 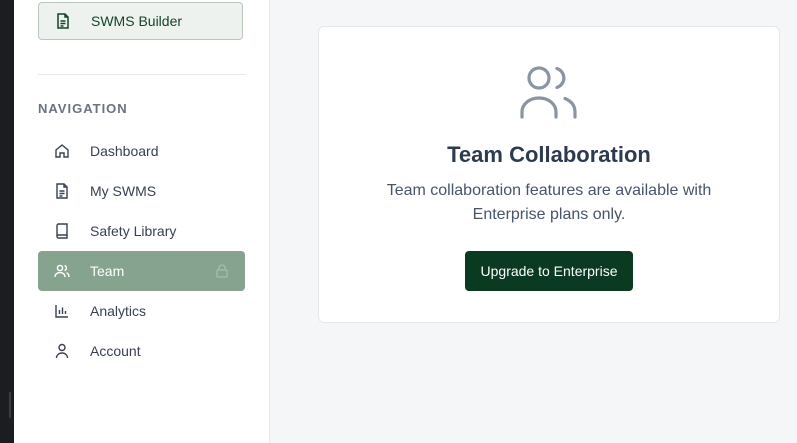 I want to click on sidebar-item-safety-library: Safety Library, so click(x=141, y=231).